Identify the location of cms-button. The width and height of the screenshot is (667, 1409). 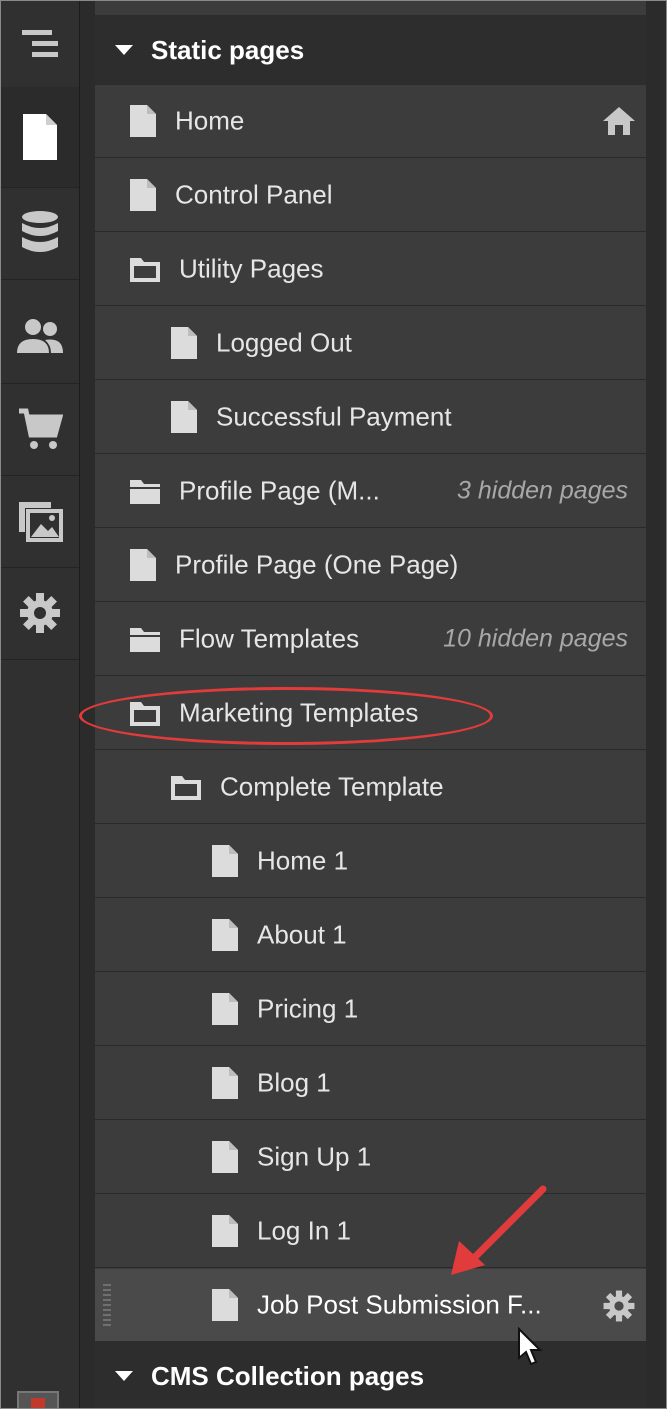
(40, 233).